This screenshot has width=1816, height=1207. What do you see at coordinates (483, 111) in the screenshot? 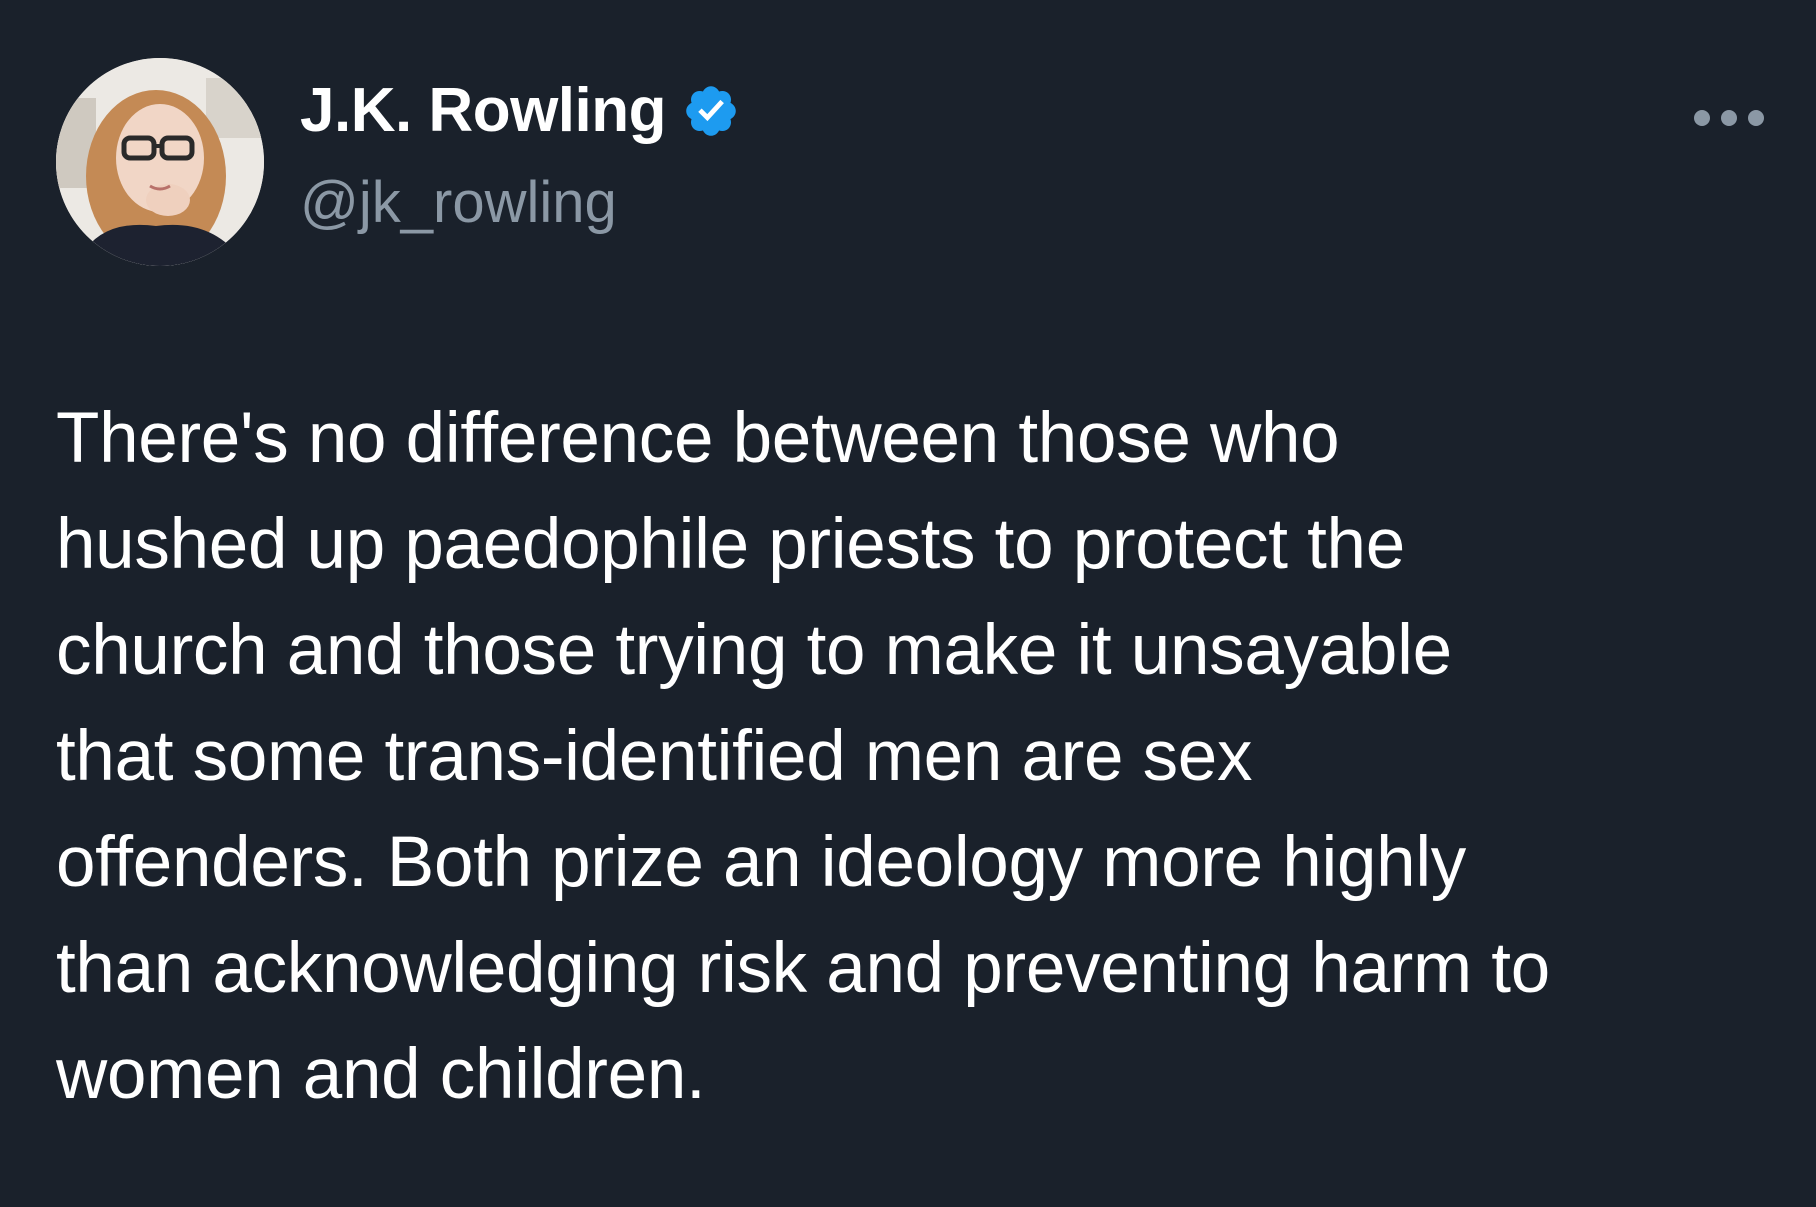
I see `author-display-name: J.K. Rowling` at bounding box center [483, 111].